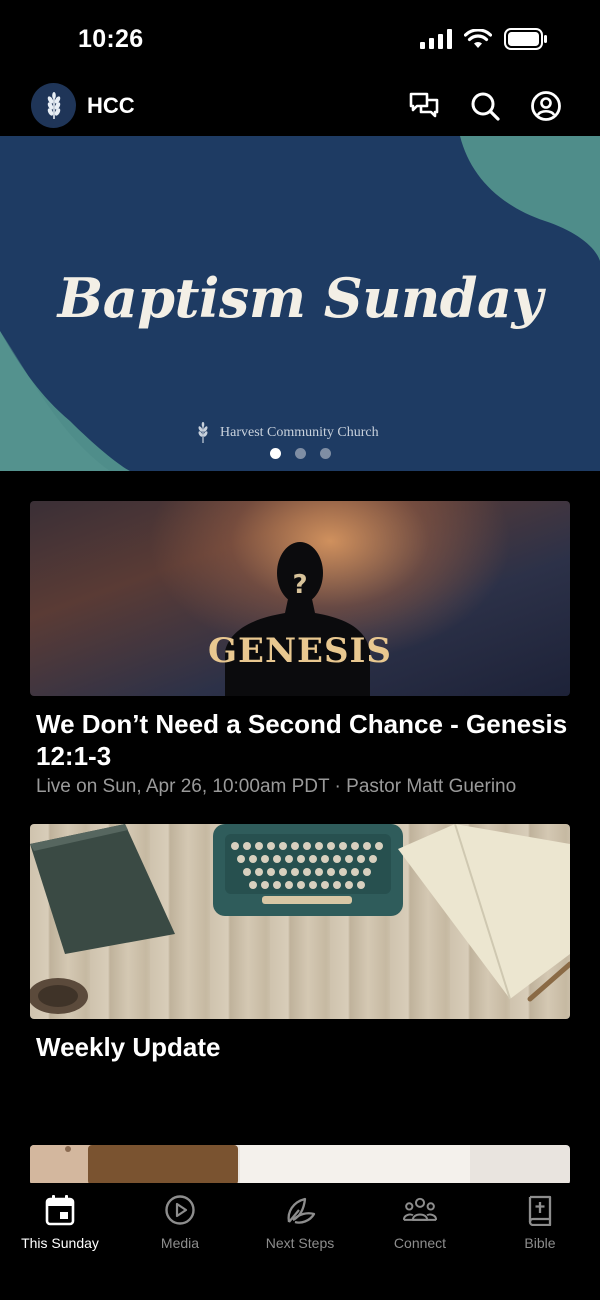 The image size is (600, 1300). I want to click on status-time: 10:26, so click(111, 39).